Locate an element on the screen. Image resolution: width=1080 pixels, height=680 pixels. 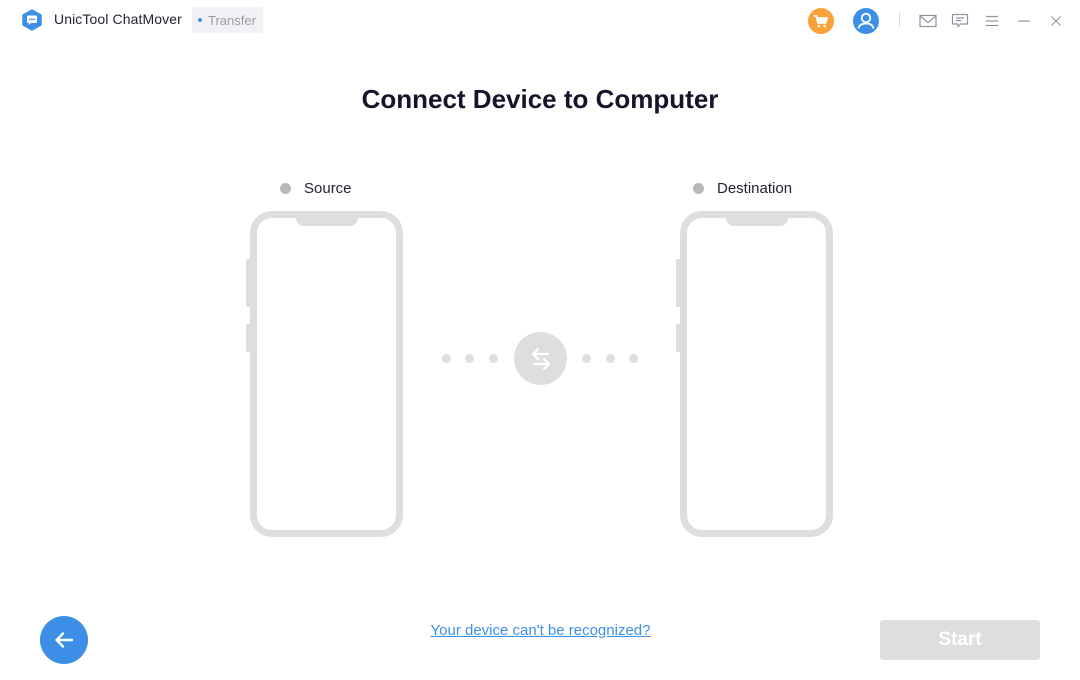
swap-arrows-icon is located at coordinates (540, 358).